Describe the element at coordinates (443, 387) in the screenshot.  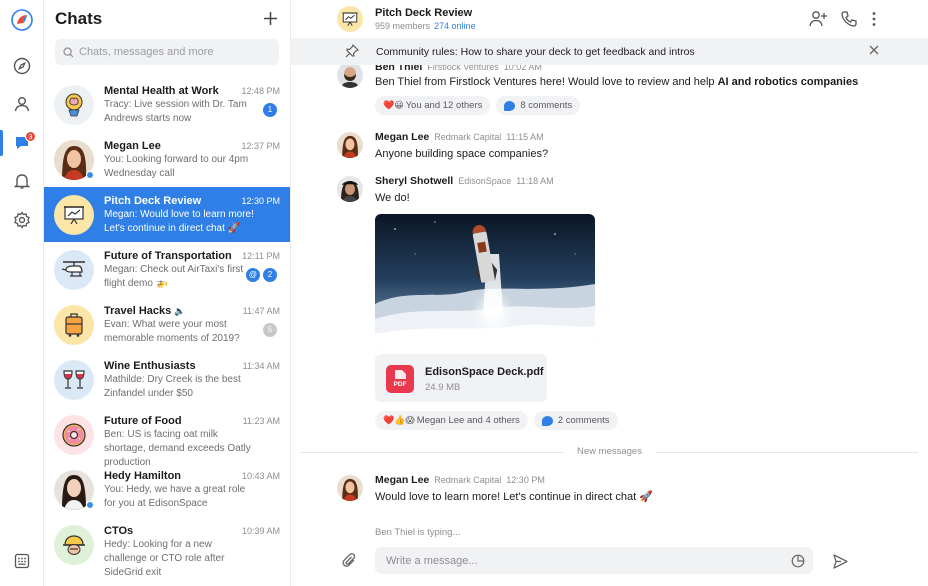
I see `file-size: 24.9 MB` at that location.